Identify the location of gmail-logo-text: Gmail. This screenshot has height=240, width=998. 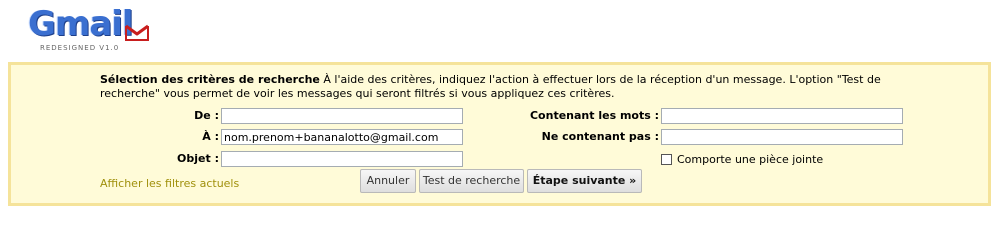
(81, 24).